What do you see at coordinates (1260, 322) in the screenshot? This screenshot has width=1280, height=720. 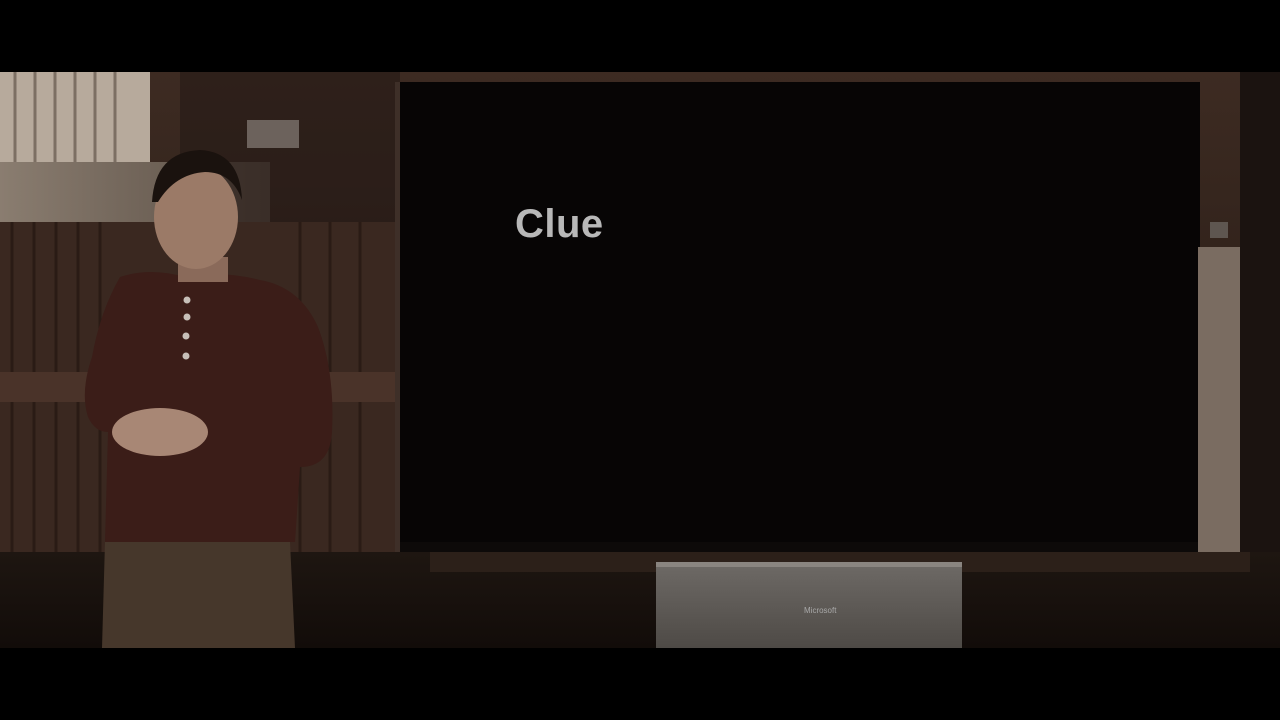 I see `right-wall` at bounding box center [1260, 322].